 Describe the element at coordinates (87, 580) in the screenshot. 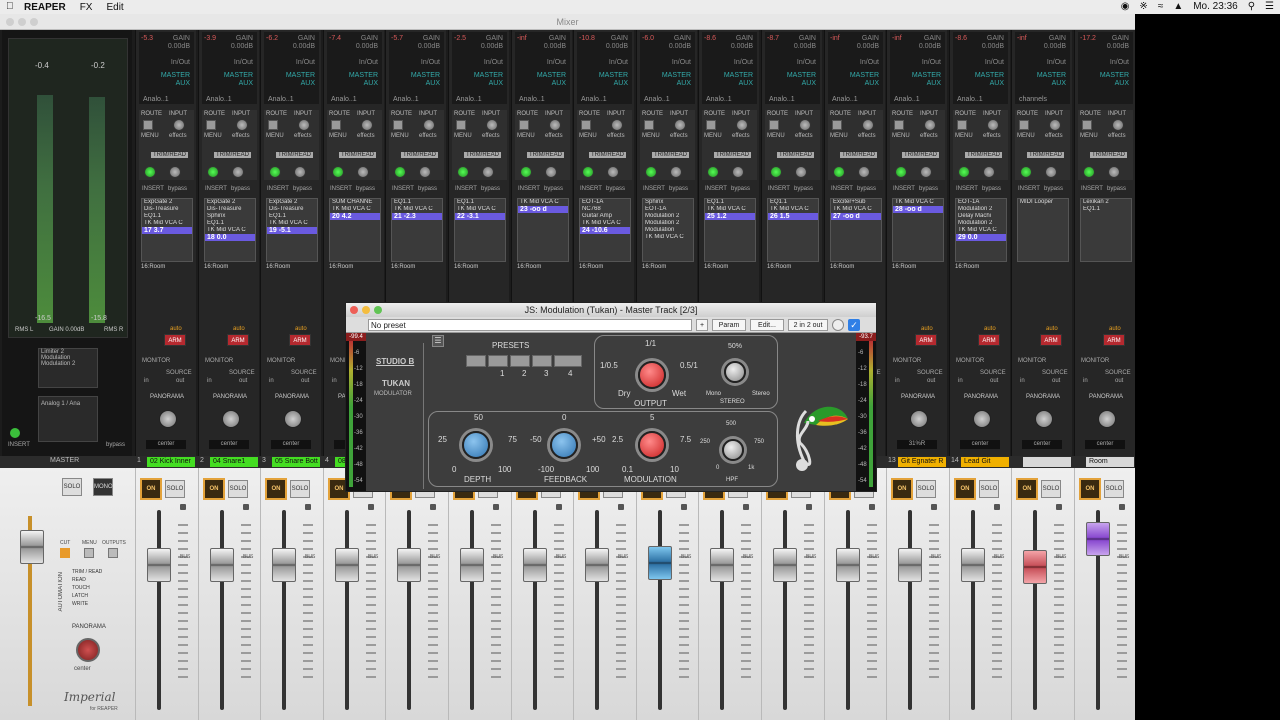

I see `auto-mode-read: READ` at that location.